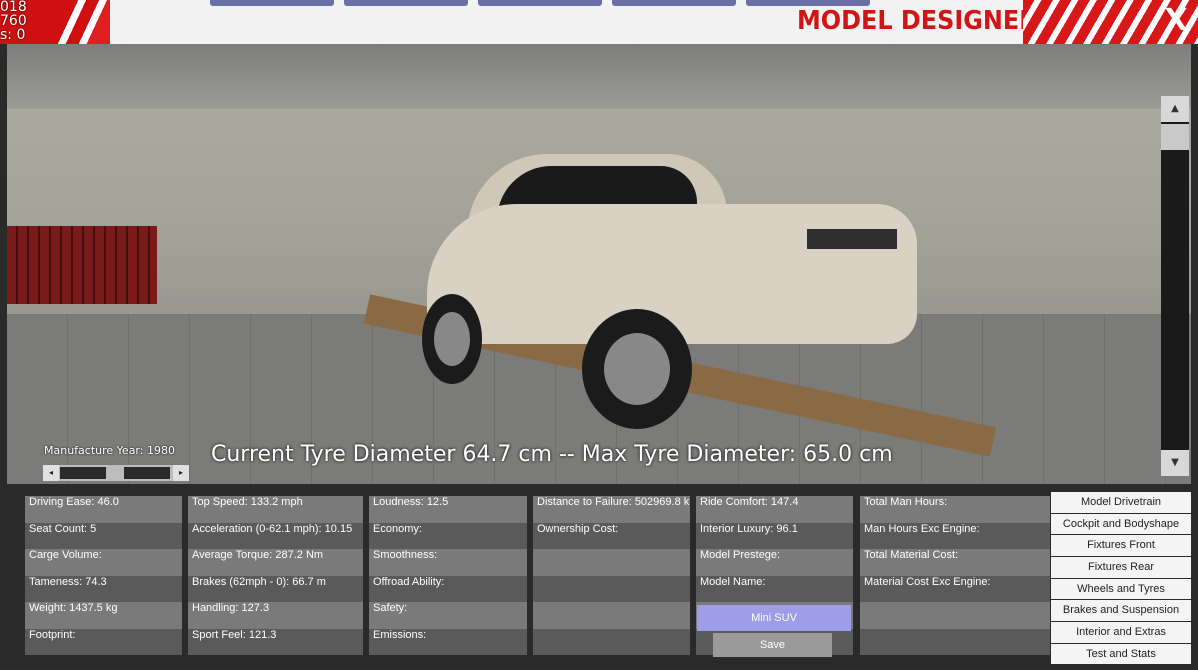 This screenshot has width=1198, height=670. I want to click on stat-cell: Distance to Failure: 502969.8 km, so click(611, 509).